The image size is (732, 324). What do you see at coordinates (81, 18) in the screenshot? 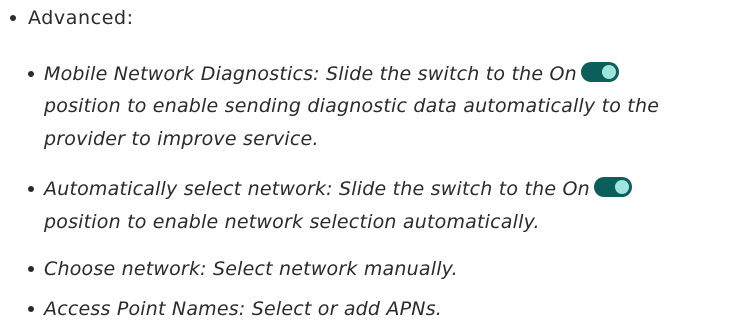
I see `section-heading: Advanced:` at bounding box center [81, 18].